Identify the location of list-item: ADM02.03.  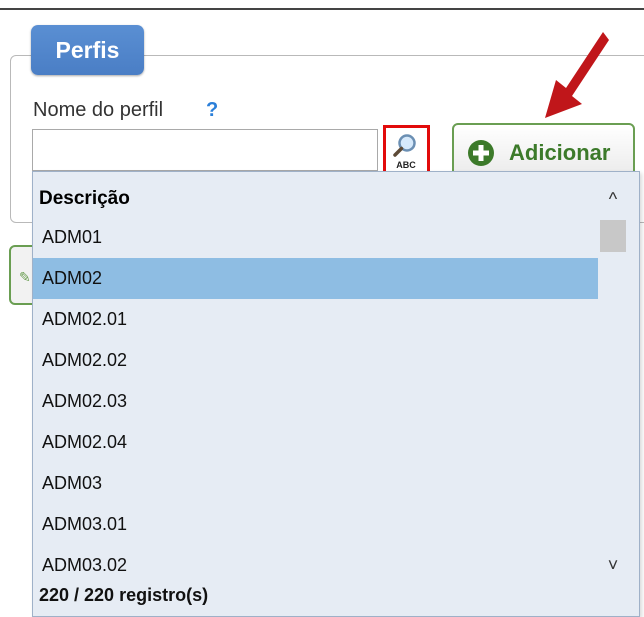
(315, 401).